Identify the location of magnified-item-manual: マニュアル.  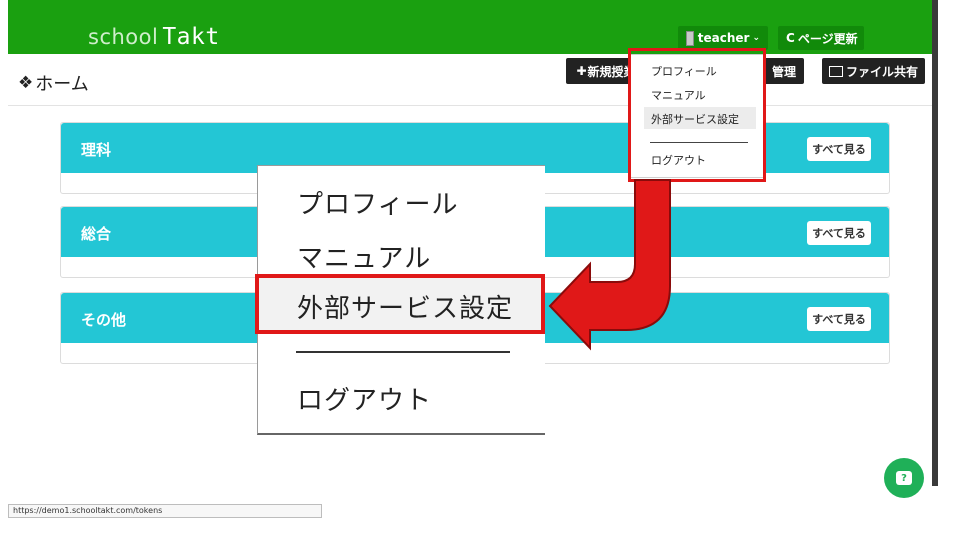
(364, 256).